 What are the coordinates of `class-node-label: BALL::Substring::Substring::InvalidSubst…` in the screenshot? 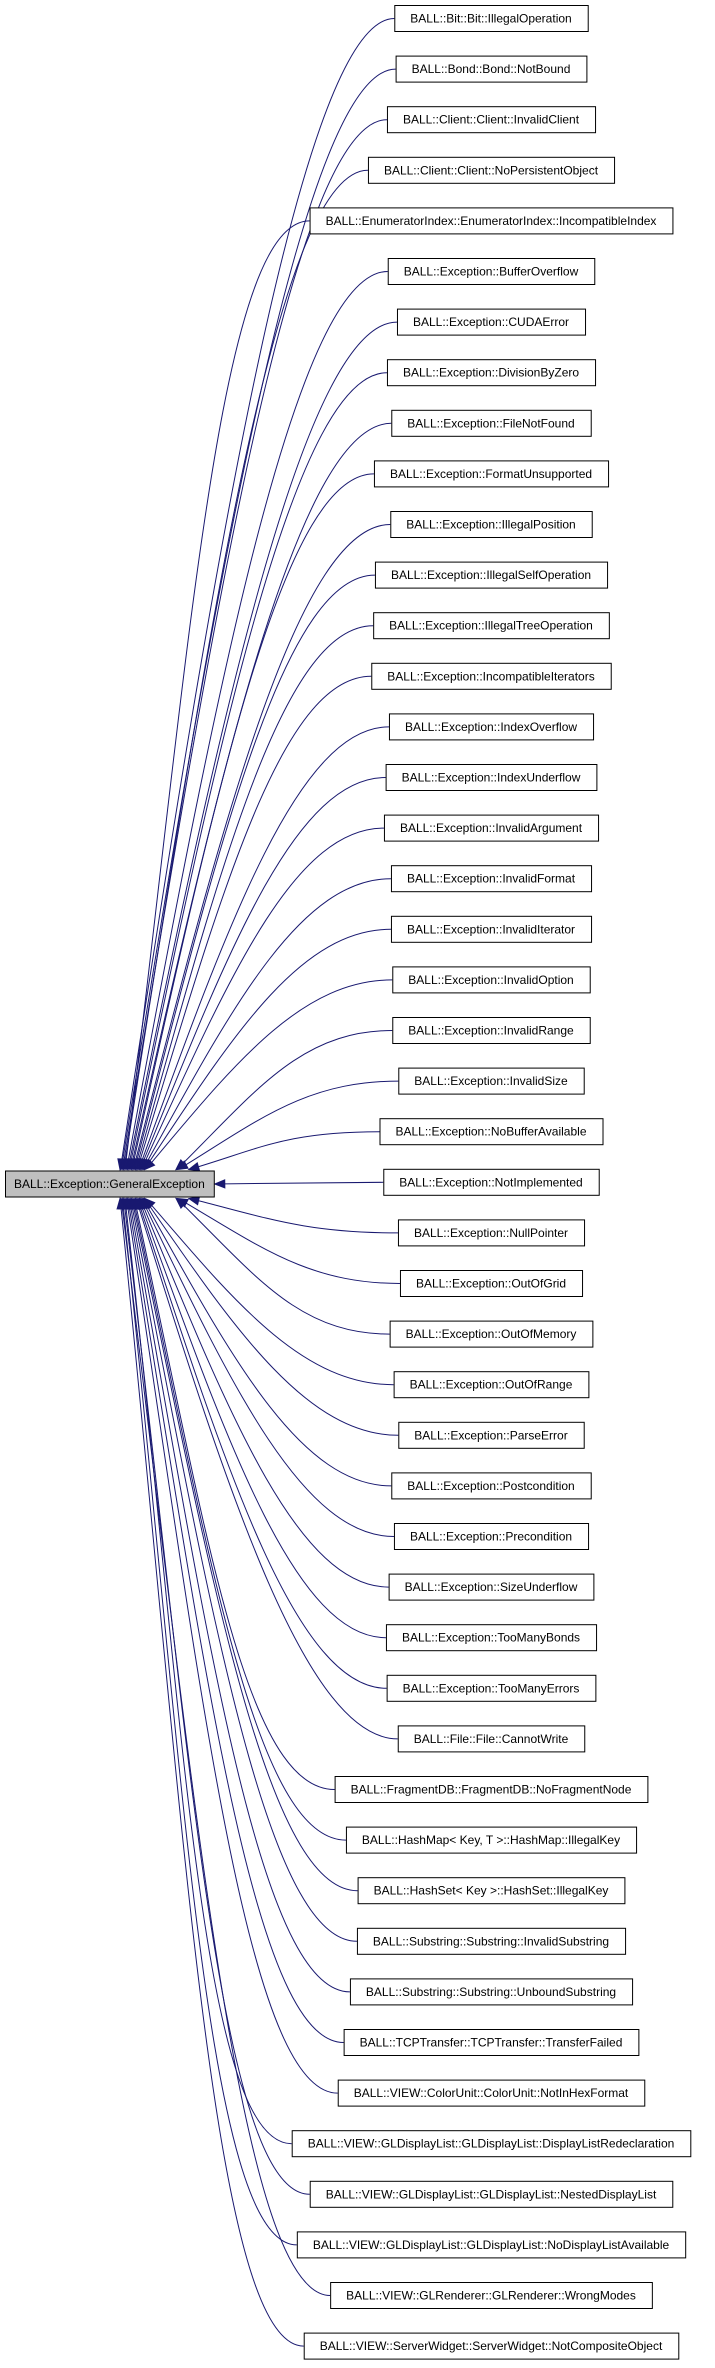 It's located at (491, 1941).